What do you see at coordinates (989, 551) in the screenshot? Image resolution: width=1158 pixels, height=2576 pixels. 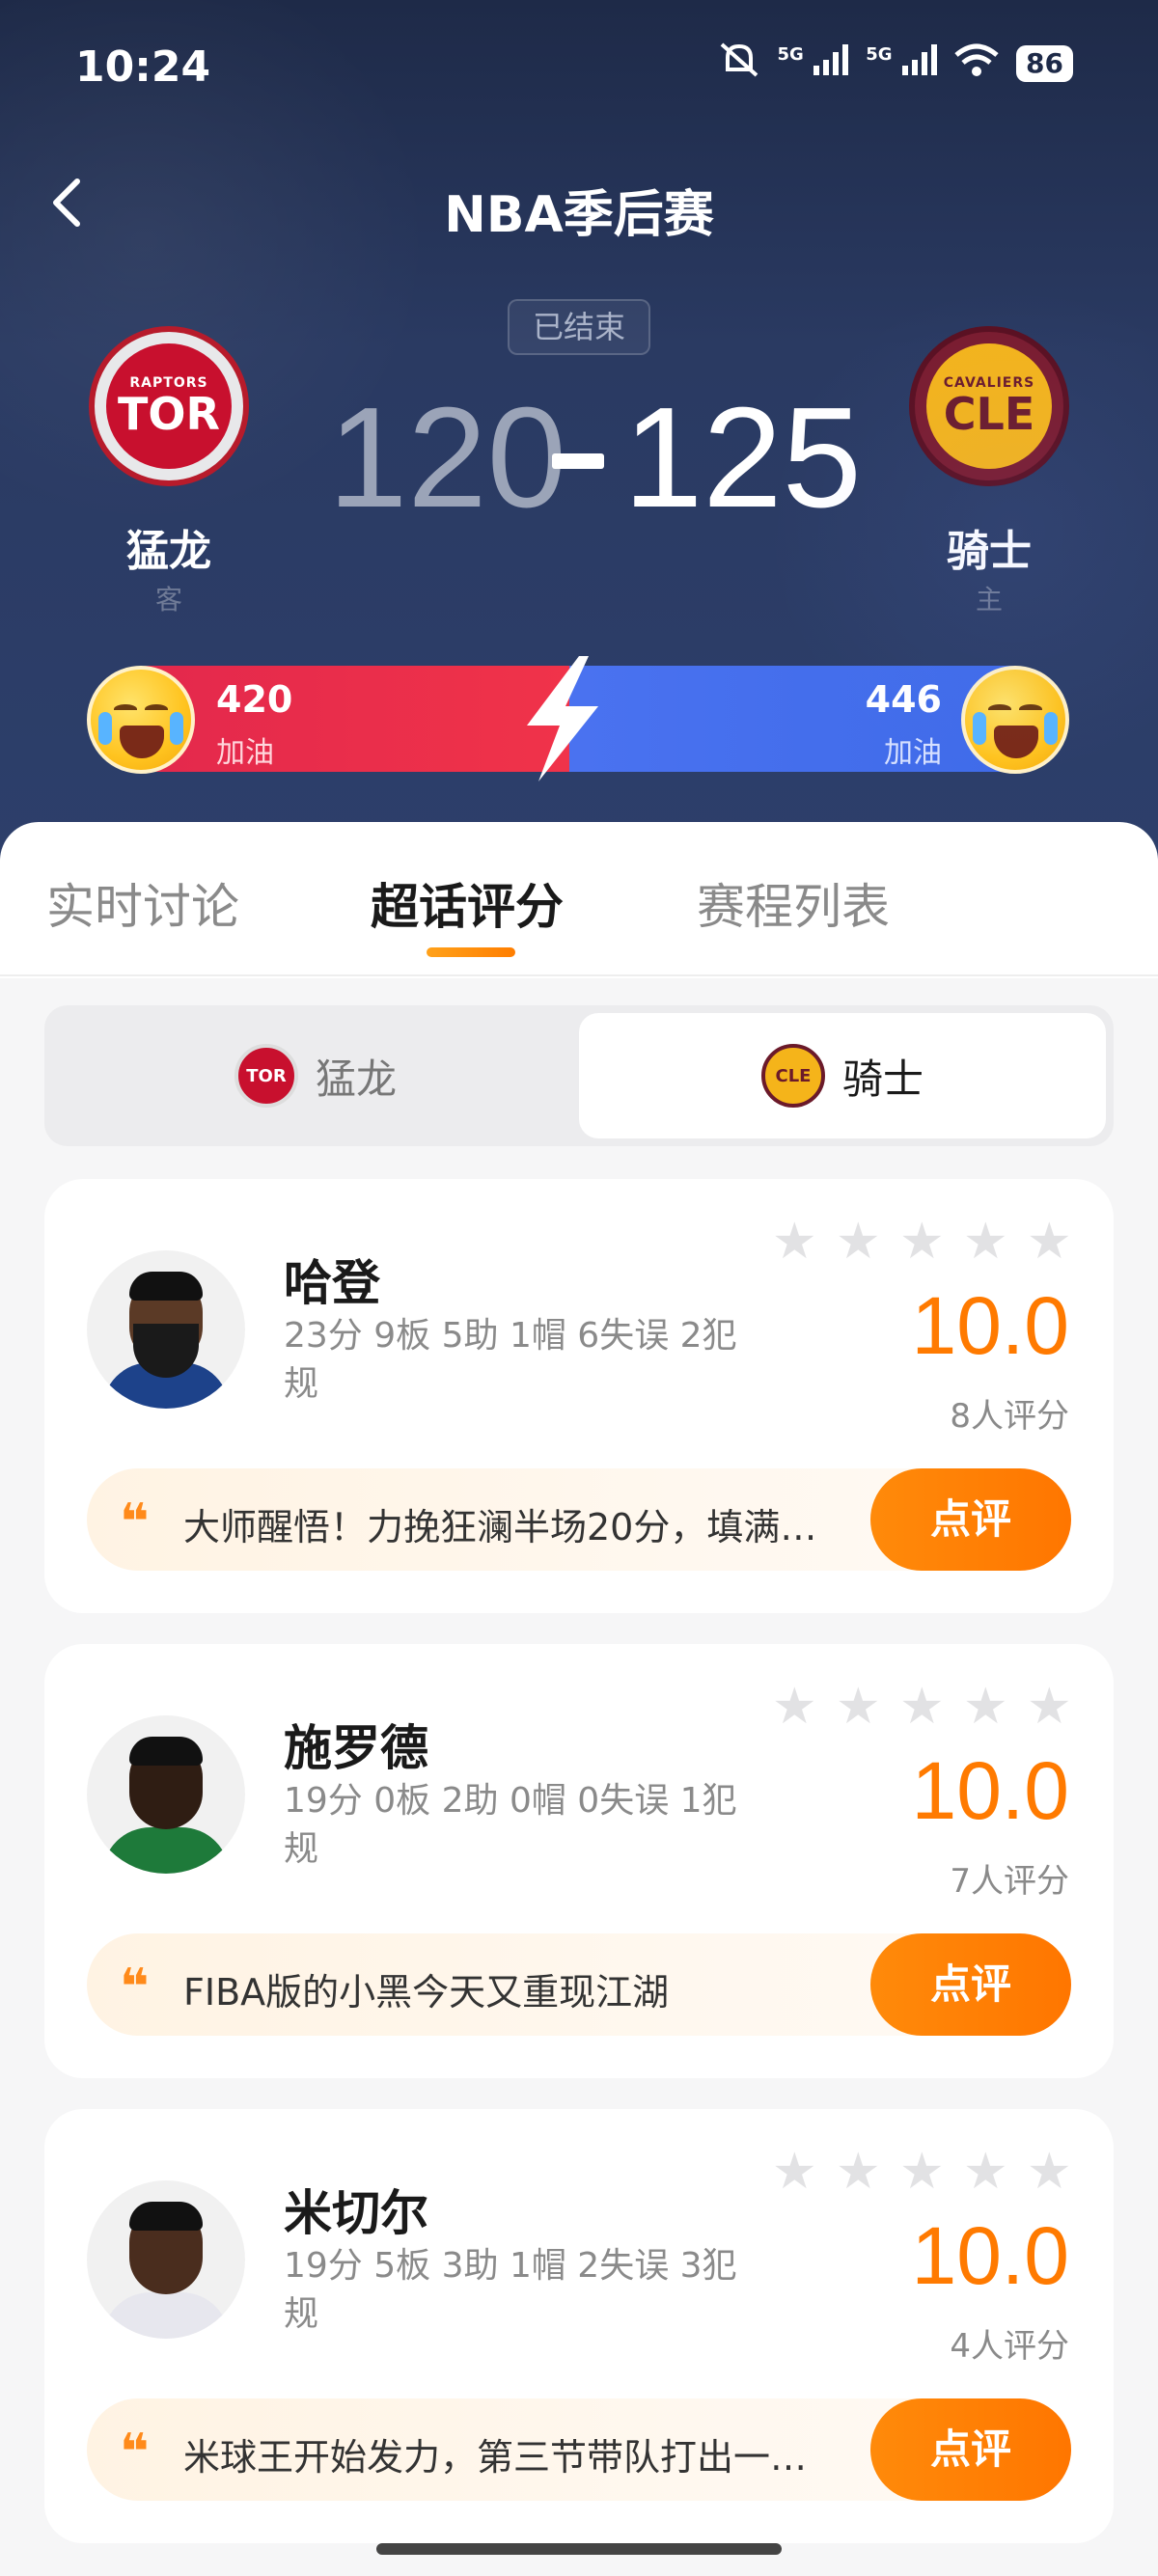 I see `home-team-name: 骑士` at bounding box center [989, 551].